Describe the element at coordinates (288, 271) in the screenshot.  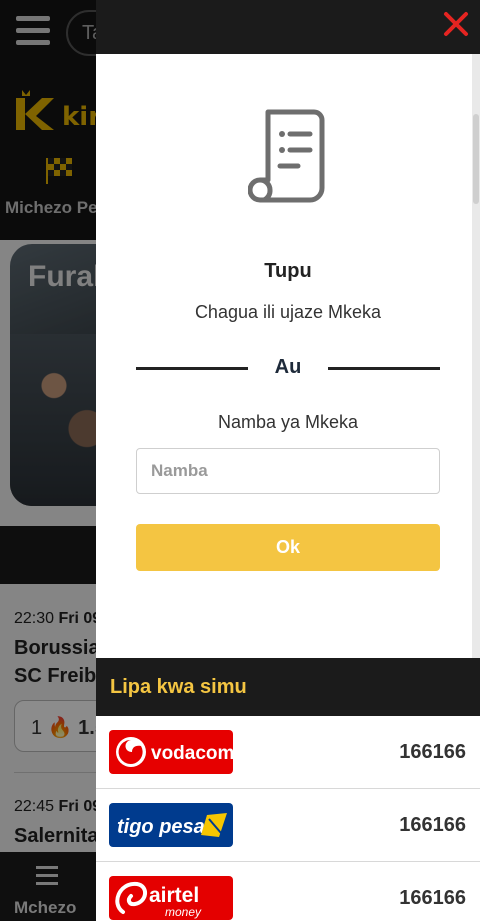
I see `empty-title: Tupu` at that location.